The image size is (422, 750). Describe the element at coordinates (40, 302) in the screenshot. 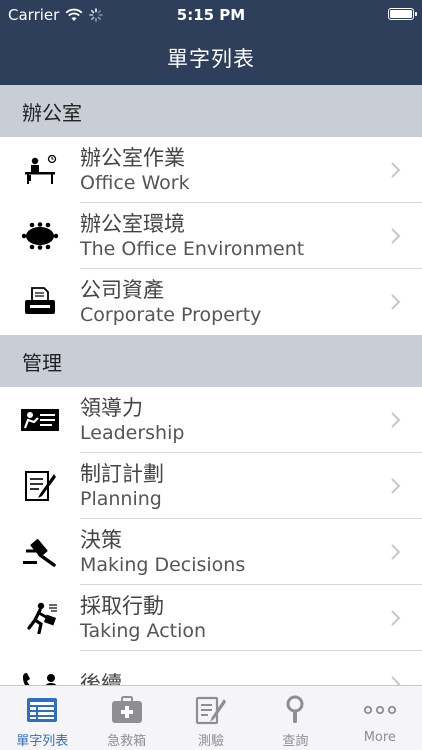

I see `printer-icon` at that location.